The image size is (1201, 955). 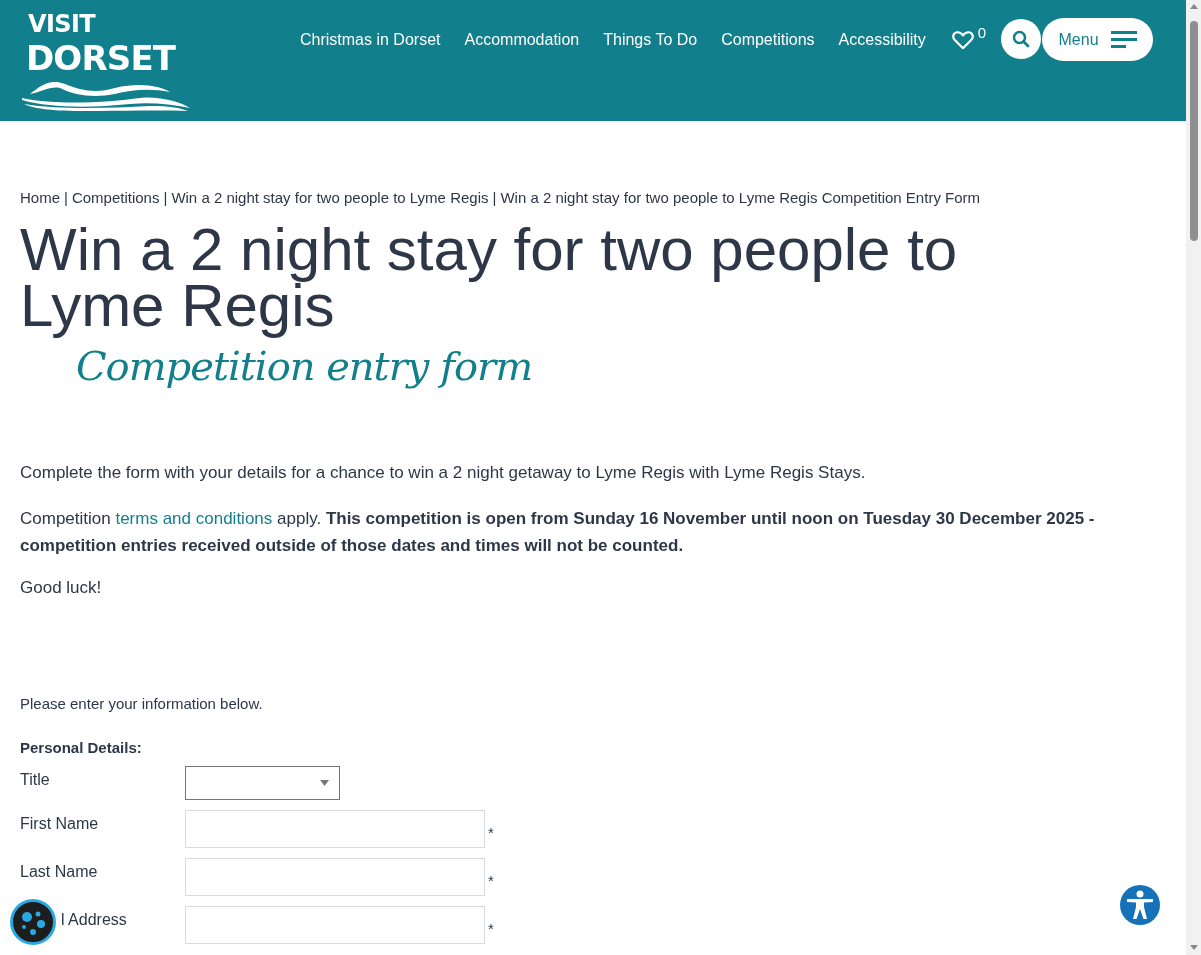 What do you see at coordinates (982, 33) in the screenshot?
I see `favourites-count: 0` at bounding box center [982, 33].